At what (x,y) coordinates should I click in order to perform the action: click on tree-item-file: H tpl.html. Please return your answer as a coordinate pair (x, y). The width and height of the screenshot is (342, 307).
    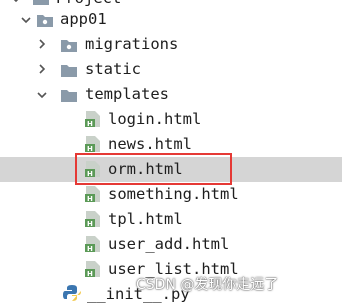
    Looking at the image, I should click on (171, 219).